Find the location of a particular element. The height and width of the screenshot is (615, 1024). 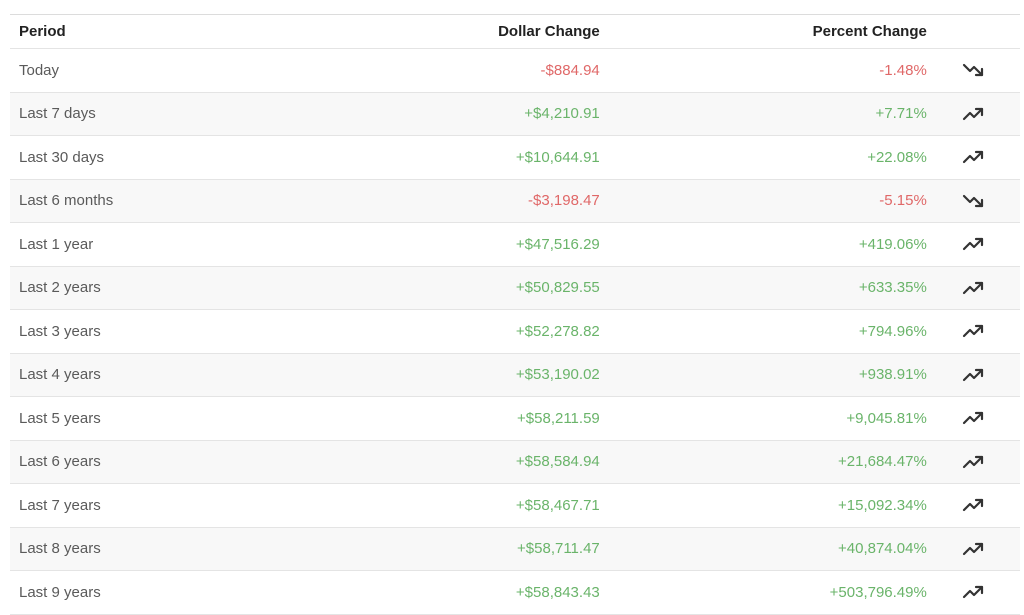

dollar-change-cell: +$53,190.02 is located at coordinates (557, 375).